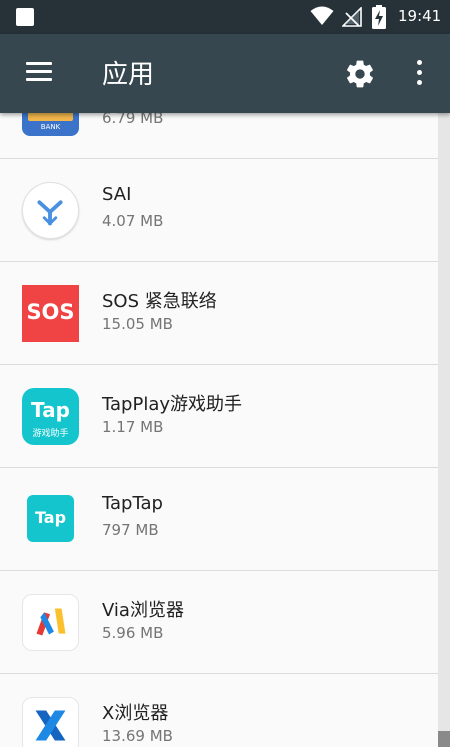 The height and width of the screenshot is (747, 450). What do you see at coordinates (50, 416) in the screenshot?
I see `tapplay-icon: Tap 游戏助手` at bounding box center [50, 416].